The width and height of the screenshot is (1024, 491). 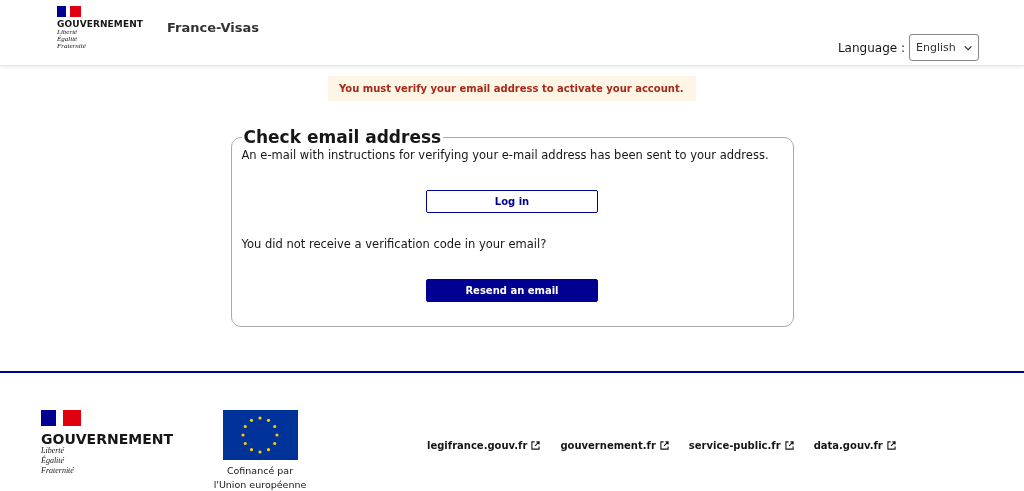 What do you see at coordinates (854, 445) in the screenshot?
I see `footer-link: data.gouv.fr` at bounding box center [854, 445].